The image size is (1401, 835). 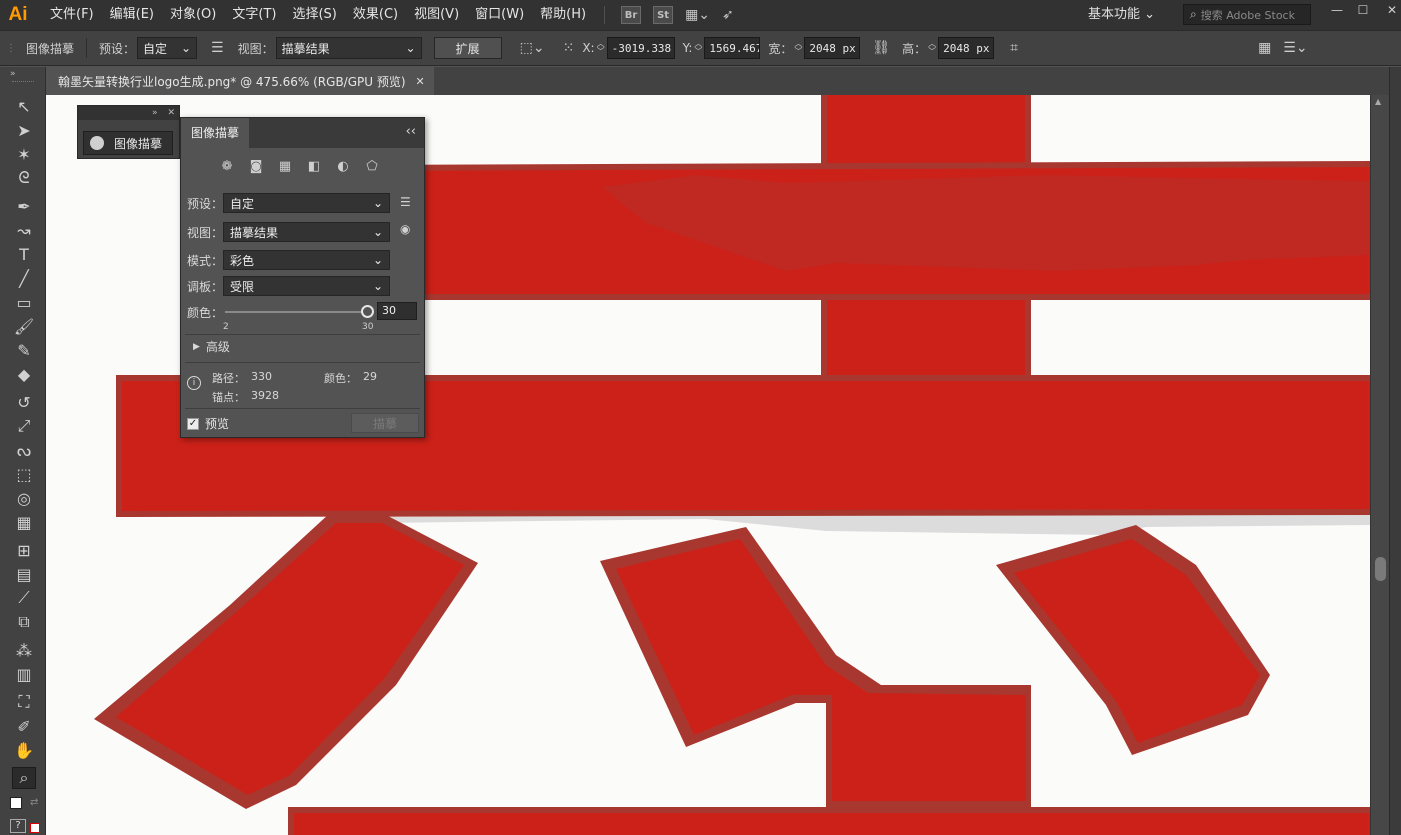 What do you see at coordinates (128, 143) in the screenshot?
I see `image-trace-panel-button: 图像描摹` at bounding box center [128, 143].